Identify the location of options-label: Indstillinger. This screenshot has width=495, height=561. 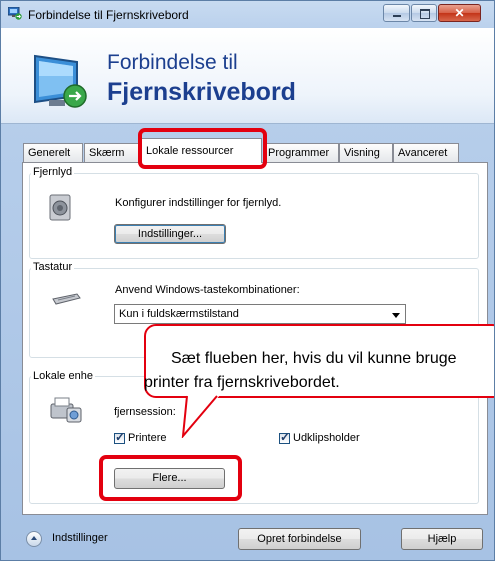
(80, 538).